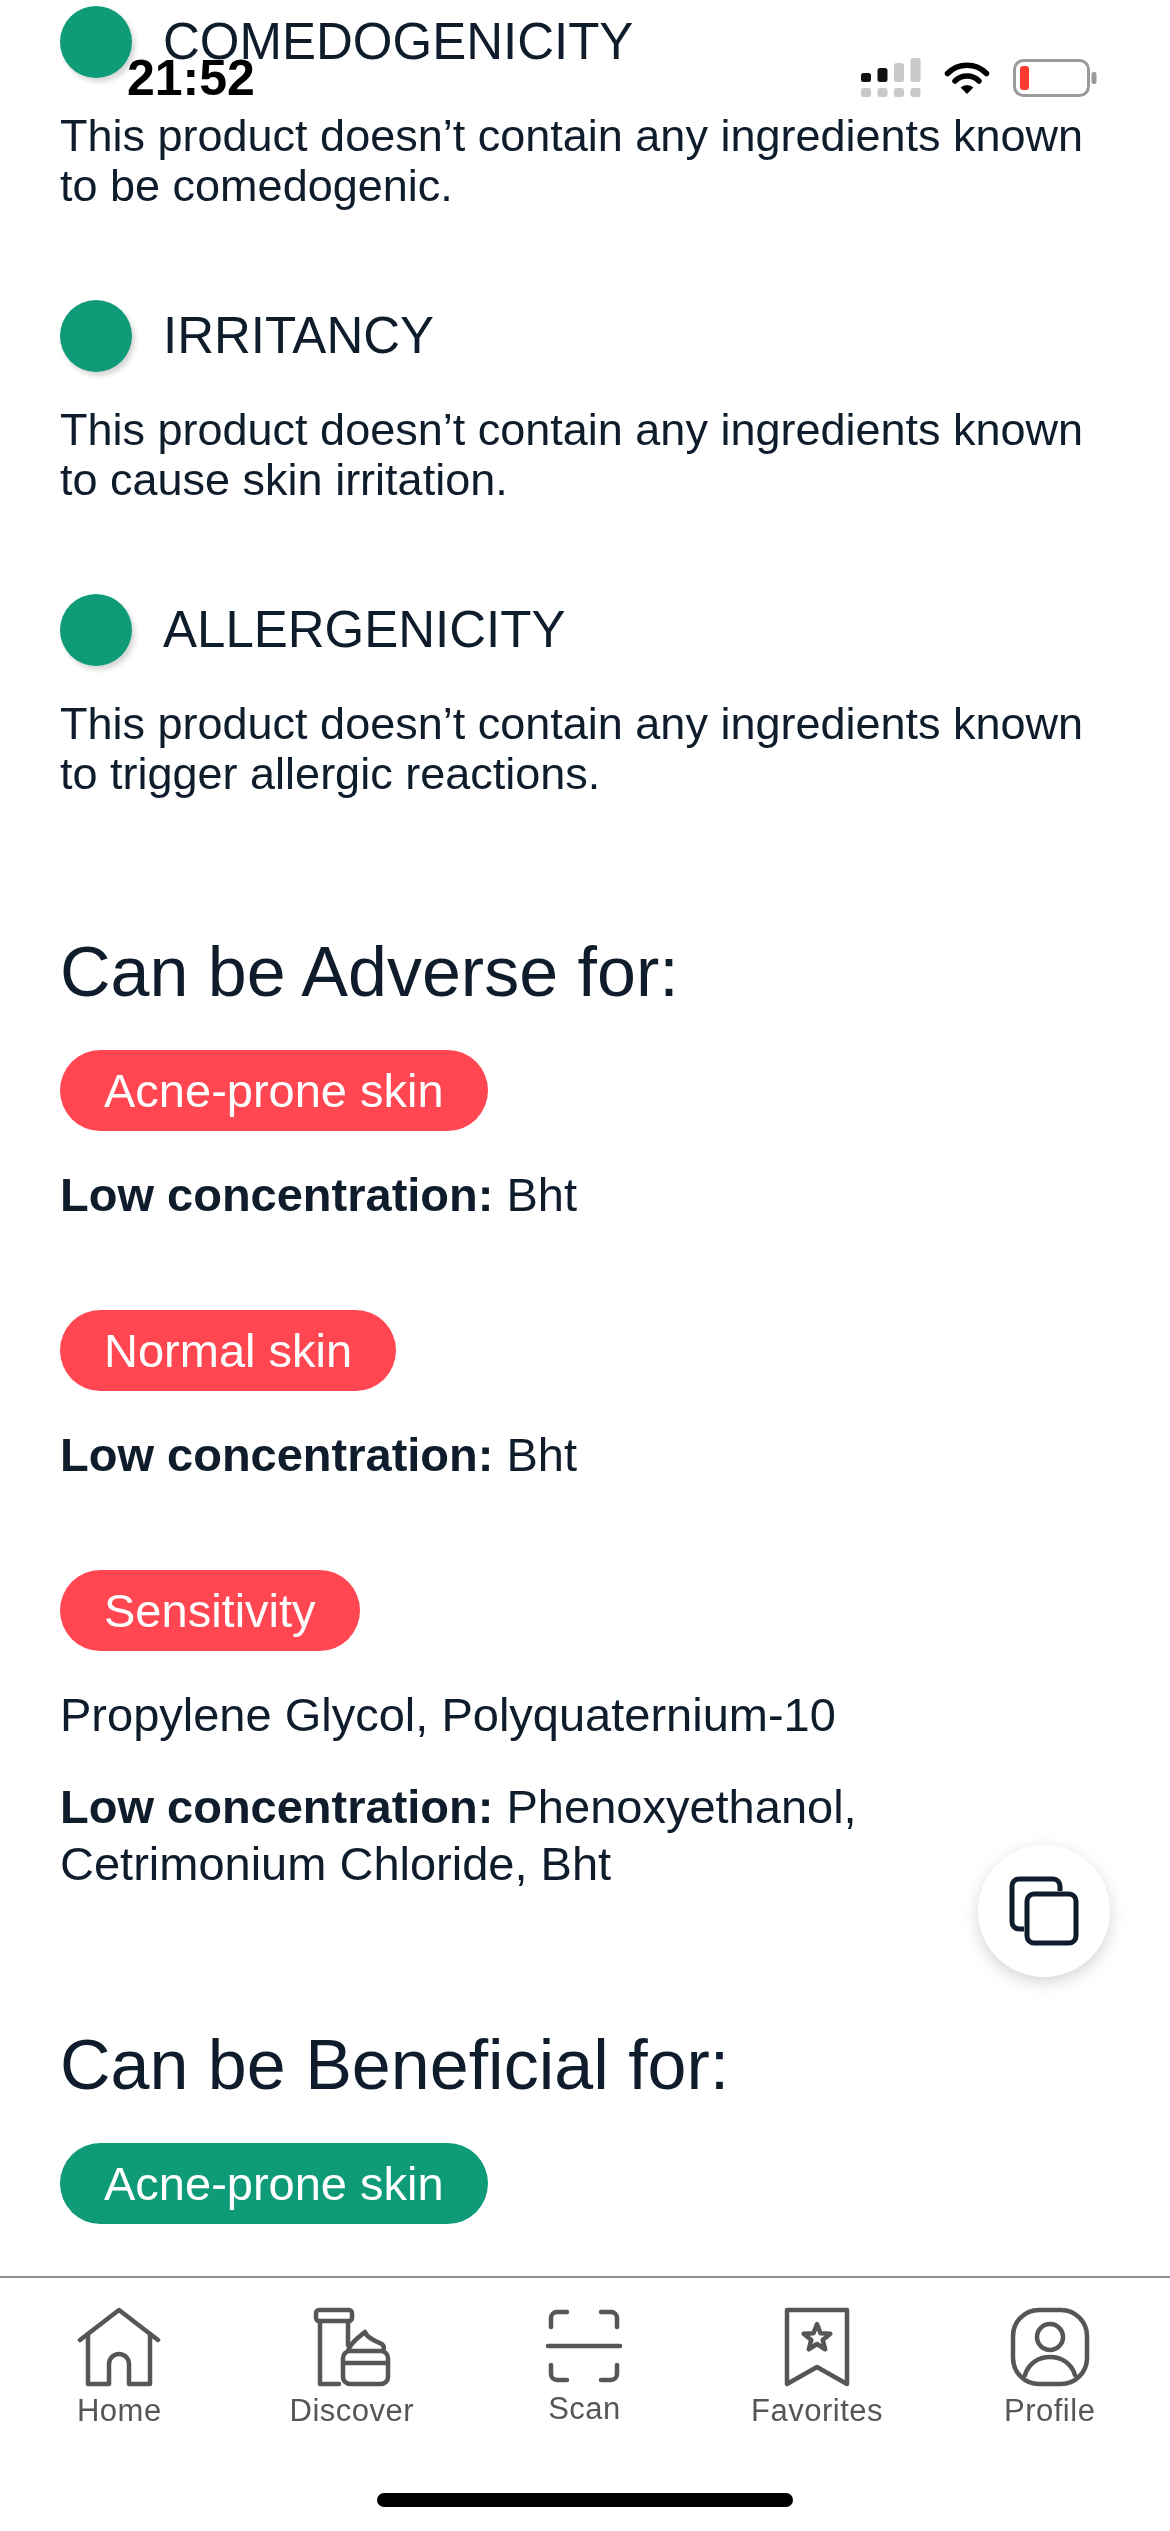  Describe the element at coordinates (370, 972) in the screenshot. I see `section-heading: Can be Adverse for:` at that location.